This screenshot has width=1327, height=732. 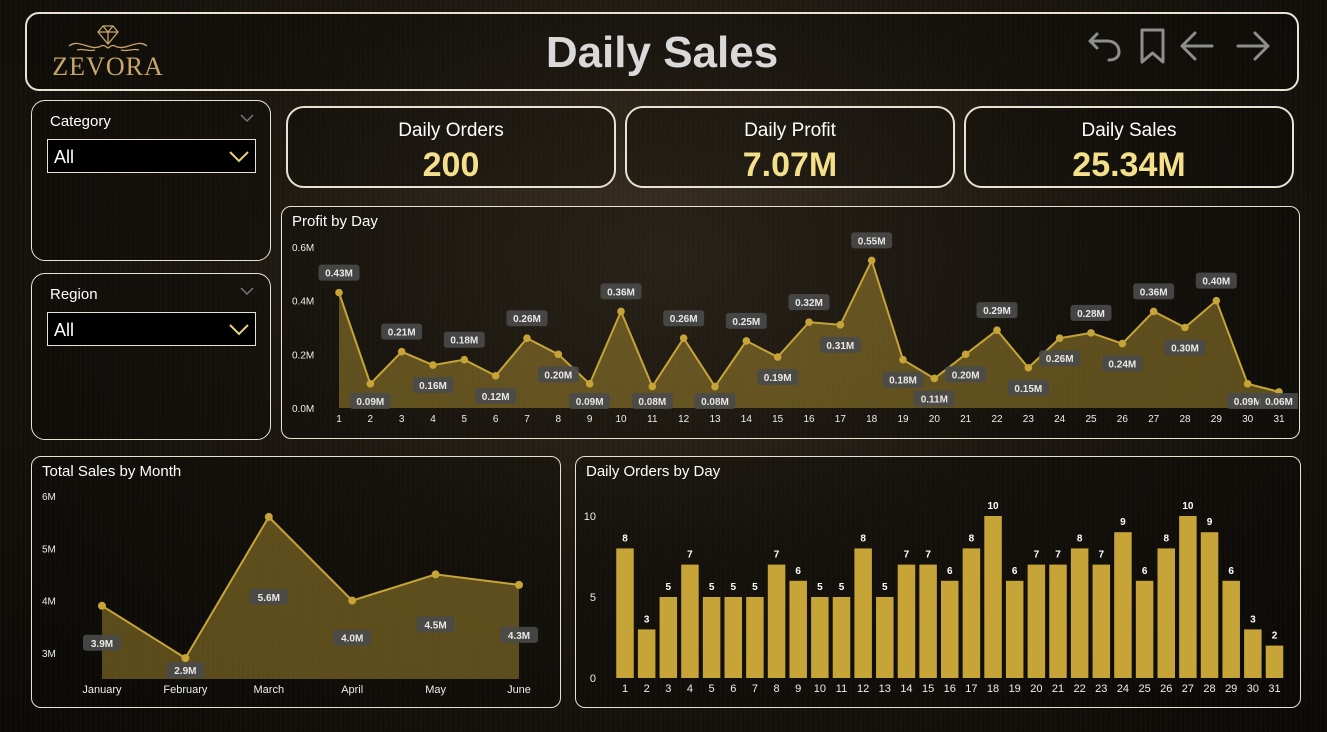 I want to click on x-tick-label: April, so click(x=352, y=690).